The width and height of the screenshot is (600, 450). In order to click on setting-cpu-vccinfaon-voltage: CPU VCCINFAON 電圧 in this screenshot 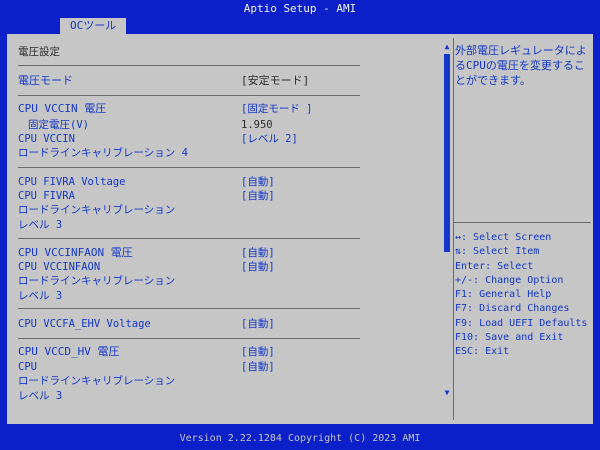, I will do `click(75, 253)`.